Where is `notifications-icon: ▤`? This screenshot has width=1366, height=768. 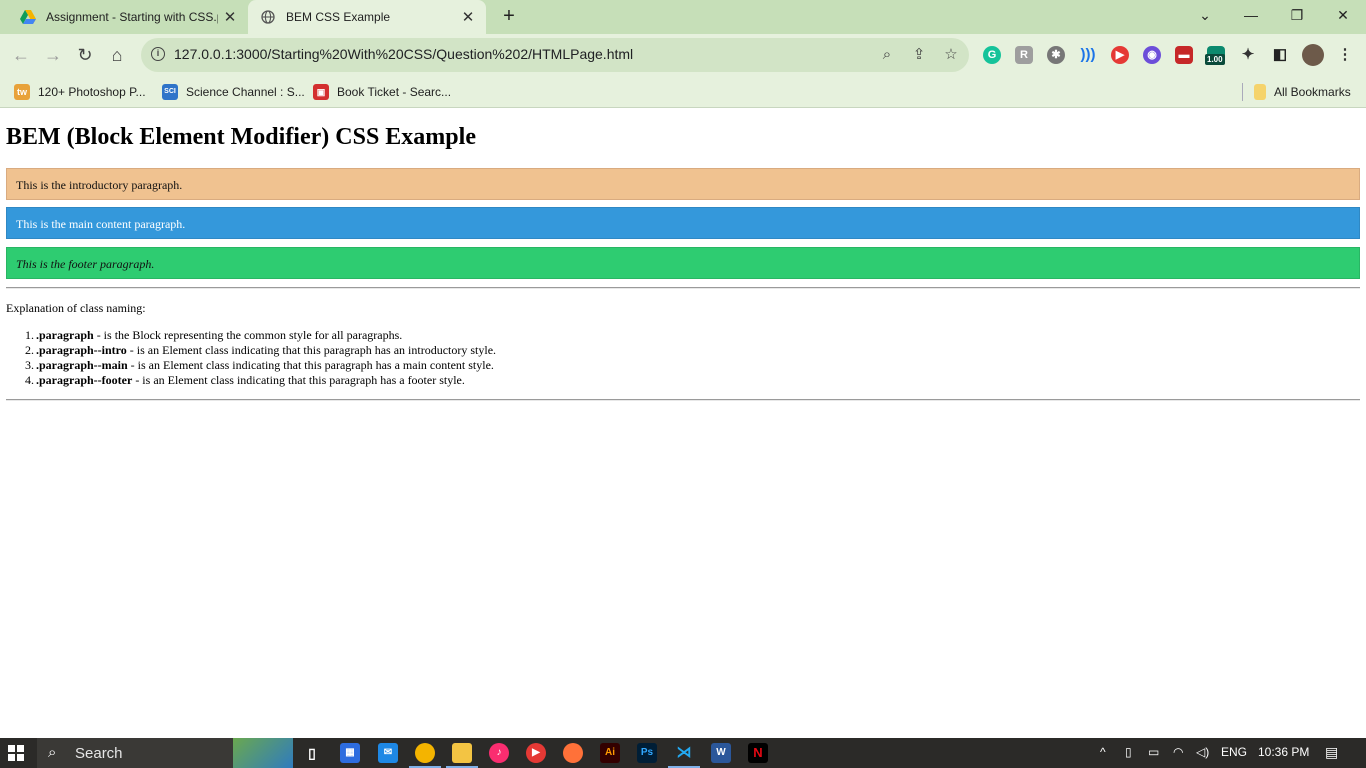
notifications-icon: ▤ is located at coordinates (1331, 752).